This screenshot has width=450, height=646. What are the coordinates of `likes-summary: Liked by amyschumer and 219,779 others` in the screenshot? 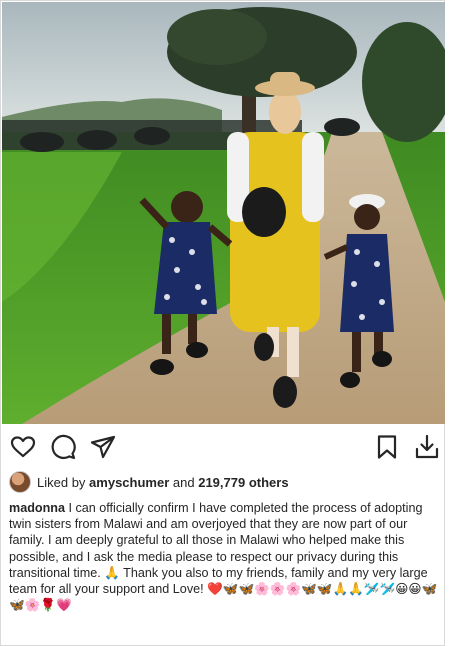 It's located at (224, 482).